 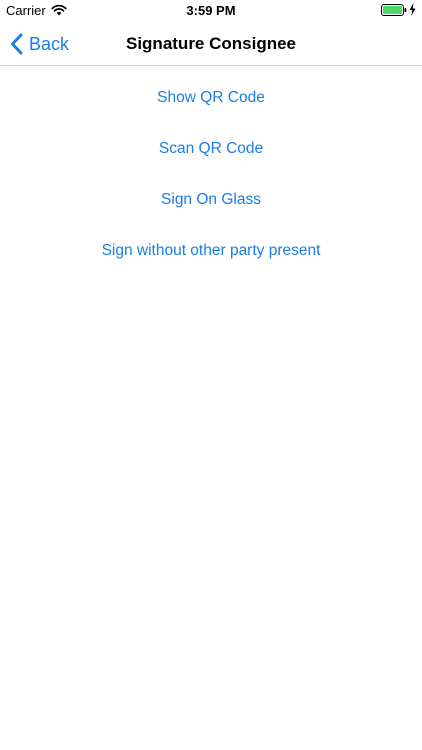 What do you see at coordinates (211, 211) in the screenshot?
I see `sign-on-glass-button: Sign On Glass` at bounding box center [211, 211].